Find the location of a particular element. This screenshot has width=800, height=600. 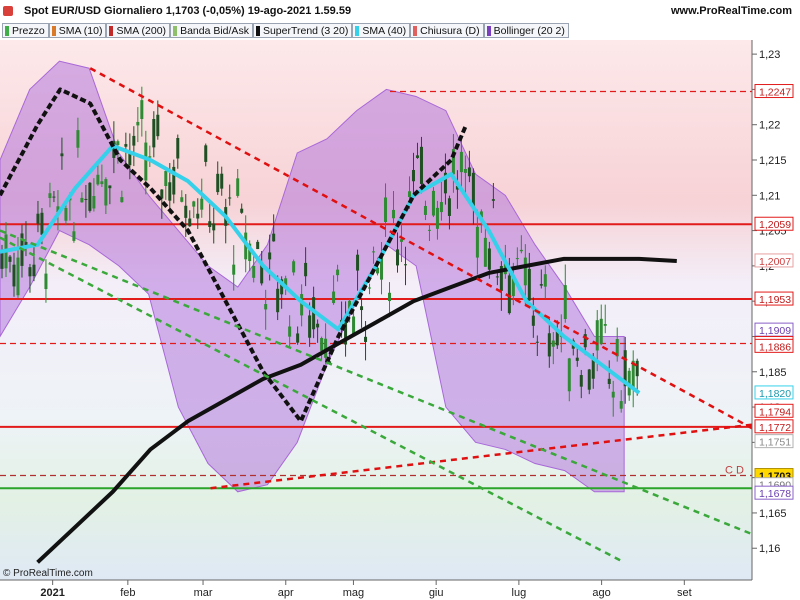

annotation-cd: C D is located at coordinates (734, 470).